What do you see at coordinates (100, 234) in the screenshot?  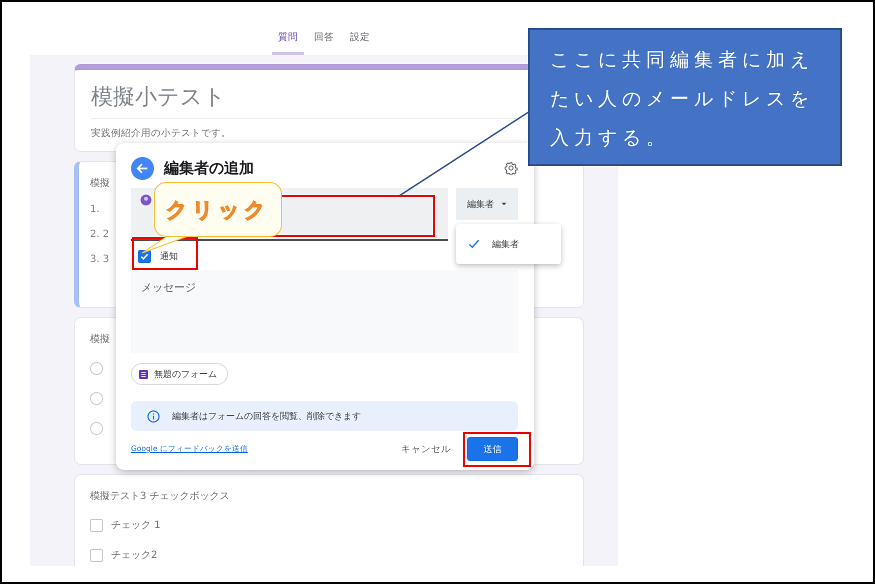 I see `list-item: 2. 2` at bounding box center [100, 234].